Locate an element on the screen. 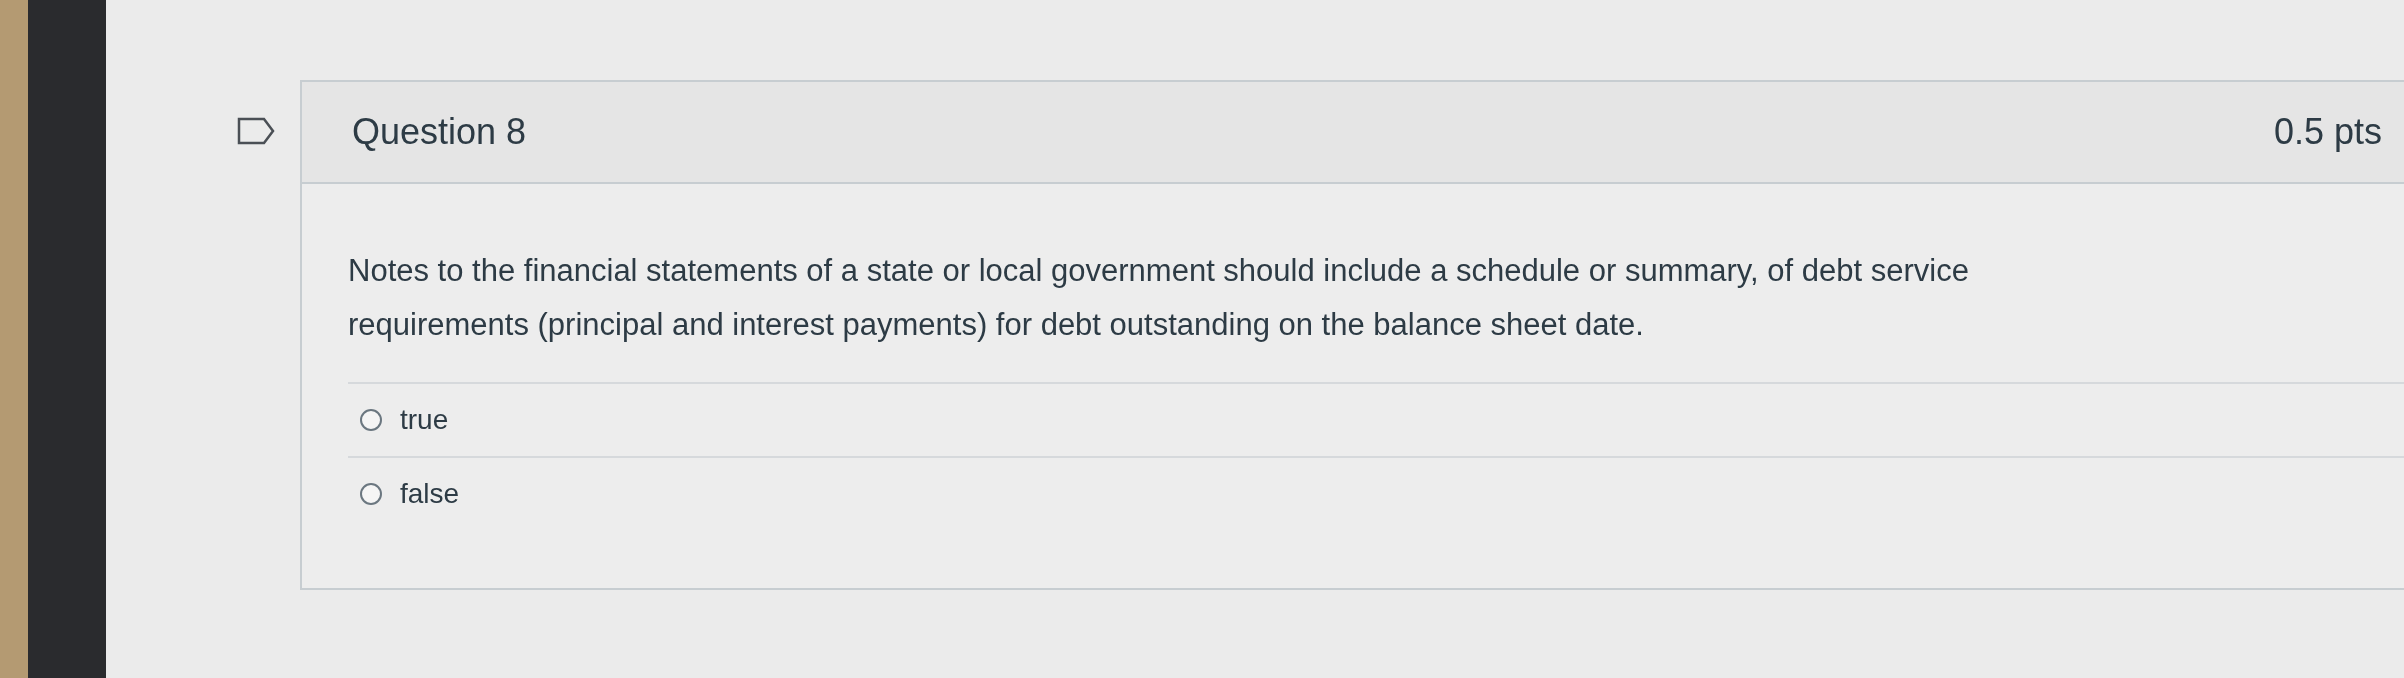 The height and width of the screenshot is (678, 2404). points-label: 0.5 pts is located at coordinates (2327, 132).